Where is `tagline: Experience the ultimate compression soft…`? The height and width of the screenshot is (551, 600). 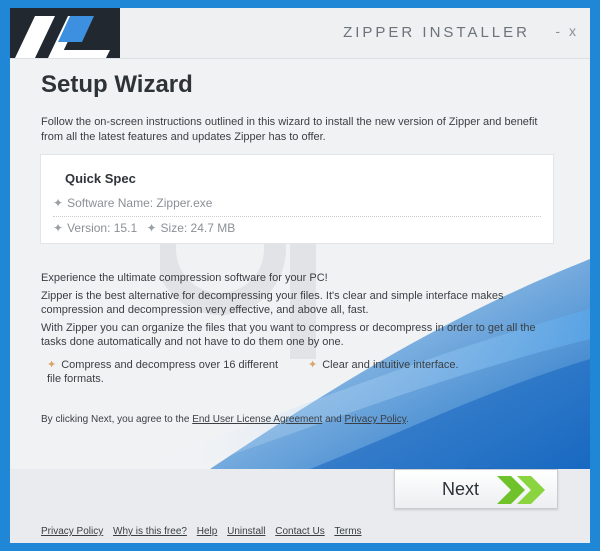 tagline: Experience the ultimate compression soft… is located at coordinates (184, 278).